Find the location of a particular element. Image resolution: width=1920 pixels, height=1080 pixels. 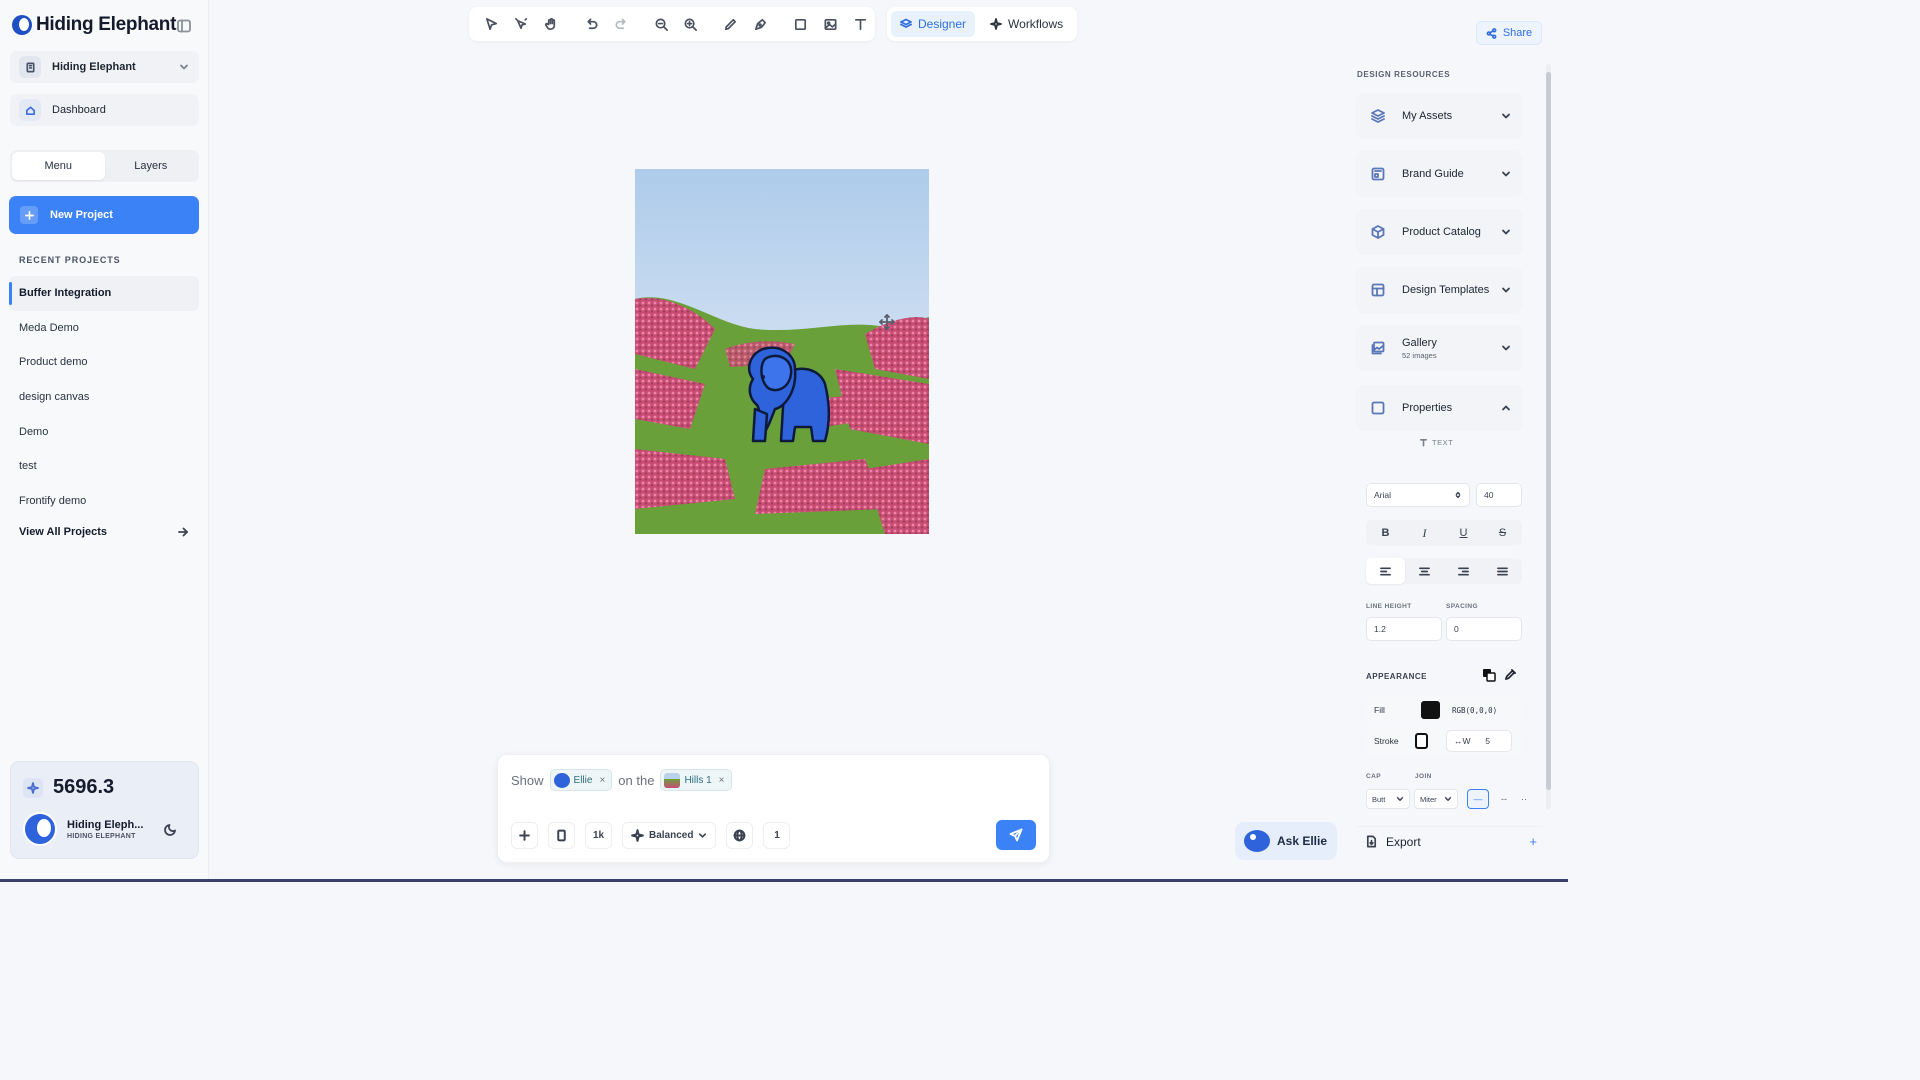

text-style-group: B I U S is located at coordinates (1444, 533).